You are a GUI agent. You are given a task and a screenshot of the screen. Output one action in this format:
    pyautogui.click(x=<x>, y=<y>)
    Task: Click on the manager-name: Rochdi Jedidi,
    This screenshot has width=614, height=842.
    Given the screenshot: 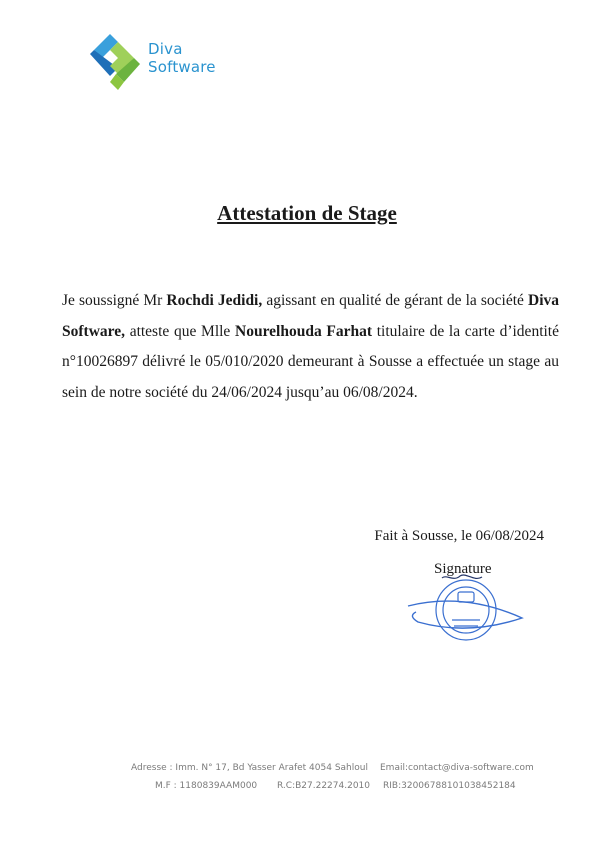 What is the action you would take?
    pyautogui.click(x=214, y=300)
    